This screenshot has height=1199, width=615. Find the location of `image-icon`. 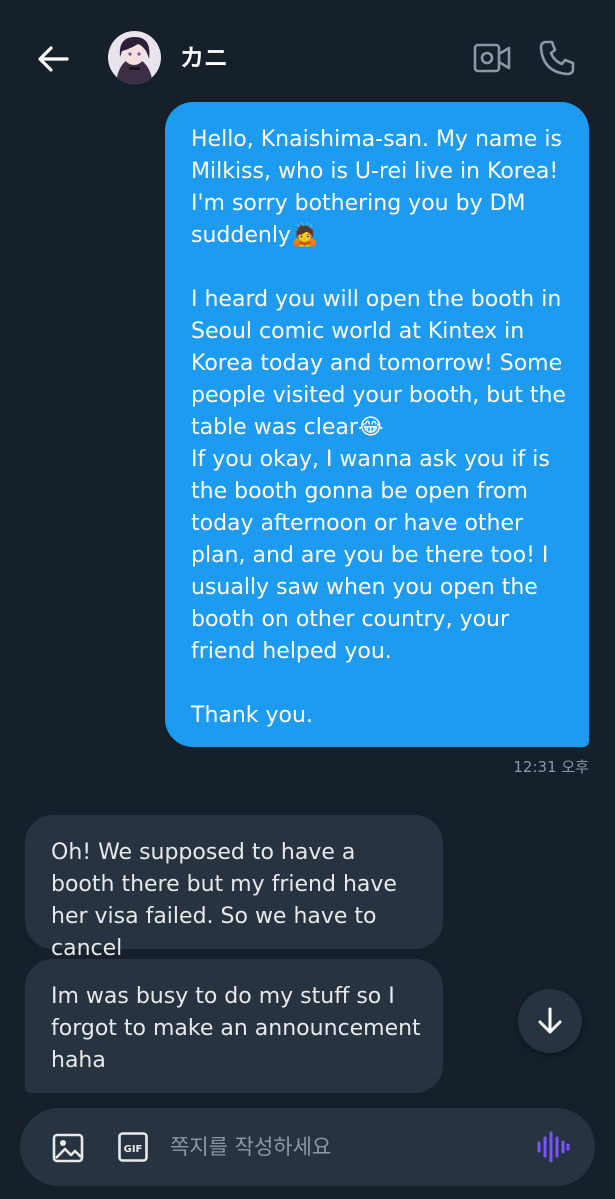

image-icon is located at coordinates (68, 1148).